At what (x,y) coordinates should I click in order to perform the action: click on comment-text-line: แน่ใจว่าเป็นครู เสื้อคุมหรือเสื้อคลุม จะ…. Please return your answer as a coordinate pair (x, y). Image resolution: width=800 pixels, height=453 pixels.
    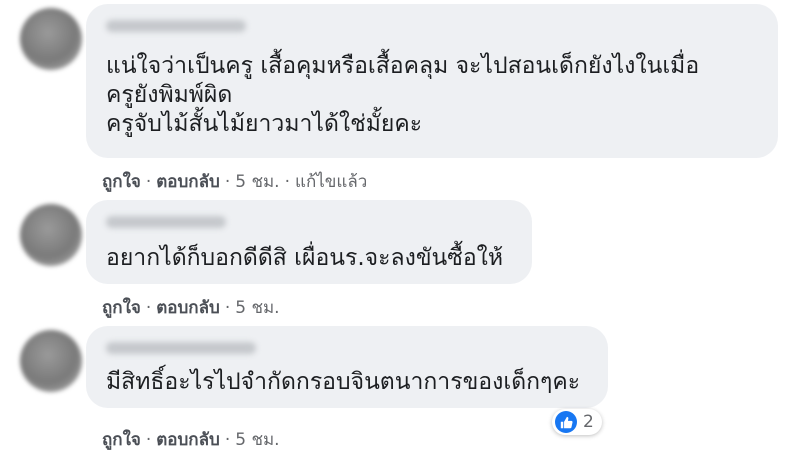
    Looking at the image, I should click on (403, 66).